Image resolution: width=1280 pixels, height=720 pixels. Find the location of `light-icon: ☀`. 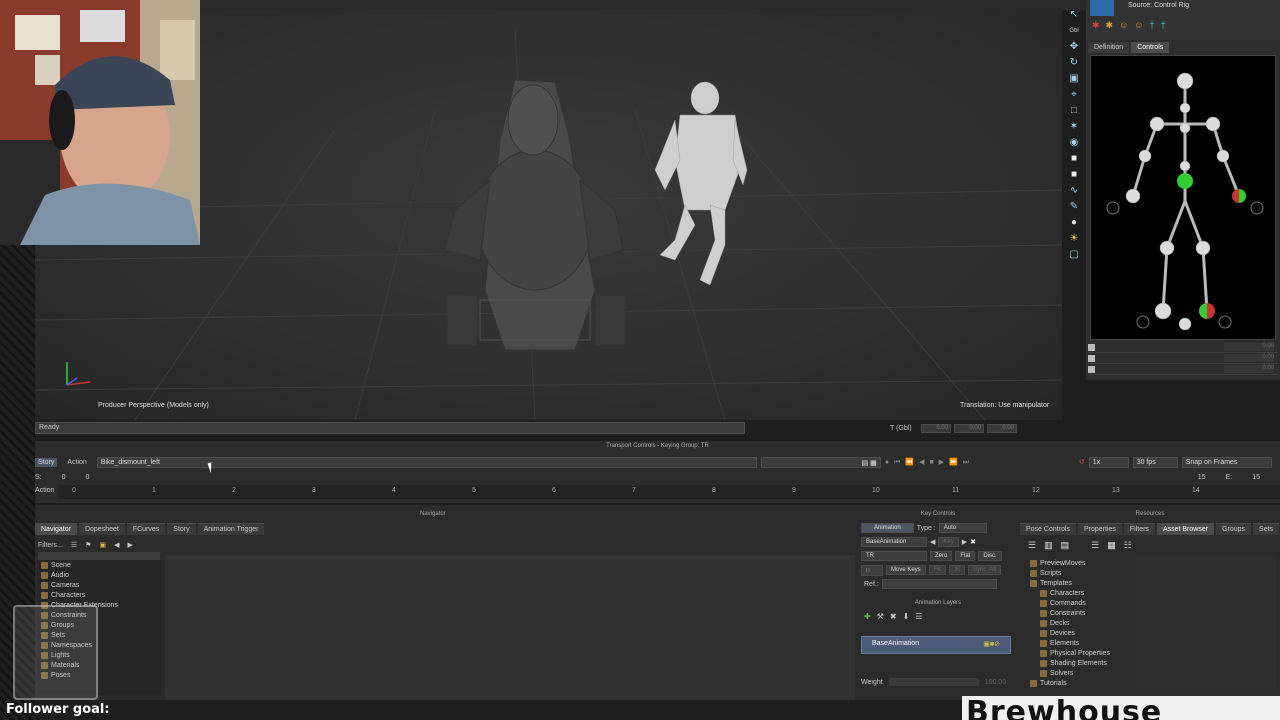

light-icon: ☀ is located at coordinates (1074, 239).